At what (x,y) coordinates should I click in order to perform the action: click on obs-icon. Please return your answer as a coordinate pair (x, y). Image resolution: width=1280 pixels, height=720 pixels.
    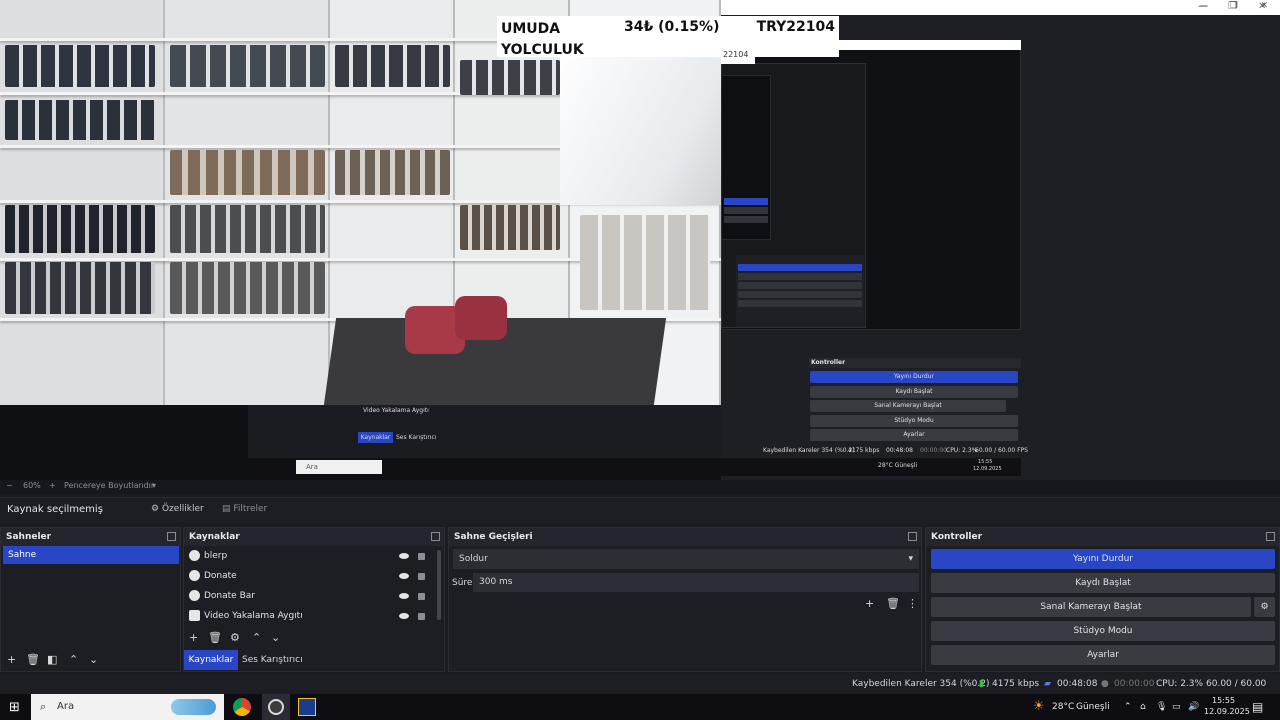
    Looking at the image, I should click on (276, 707).